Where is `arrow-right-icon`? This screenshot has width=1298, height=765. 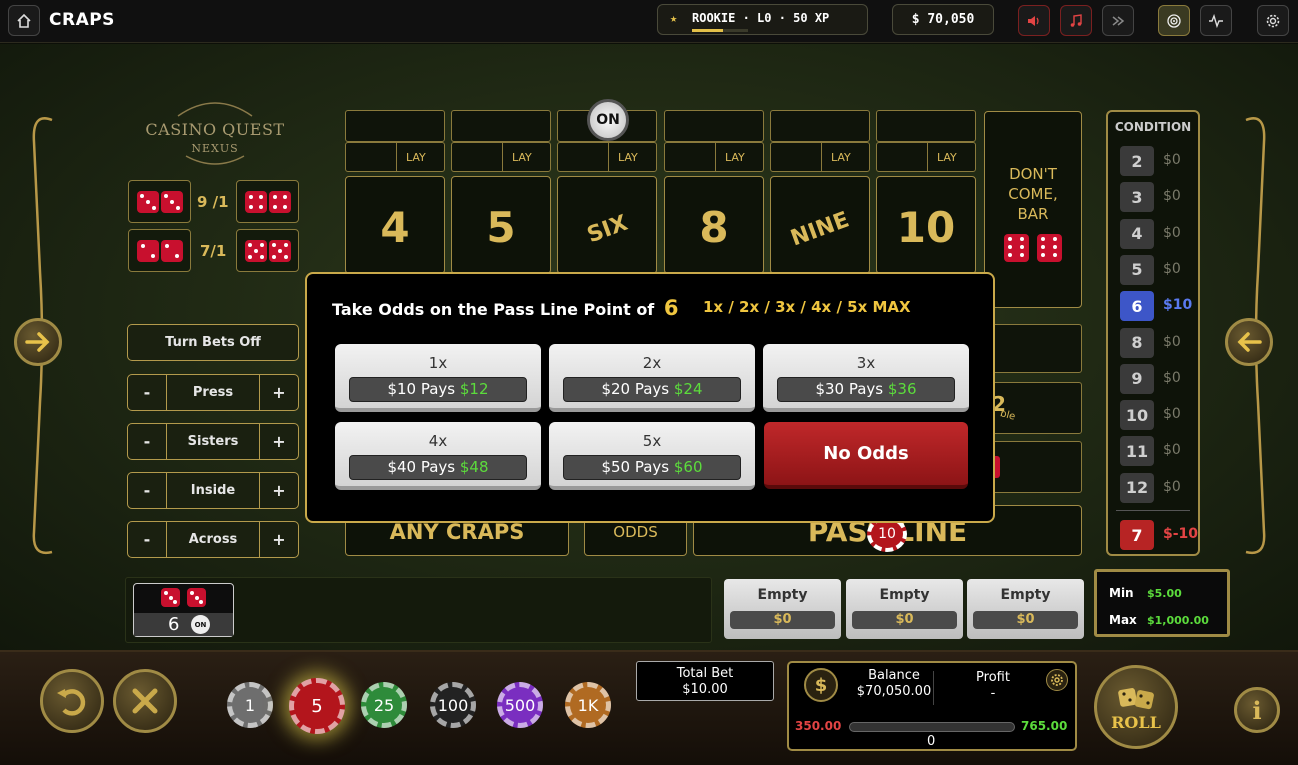
arrow-right-icon is located at coordinates (37, 342).